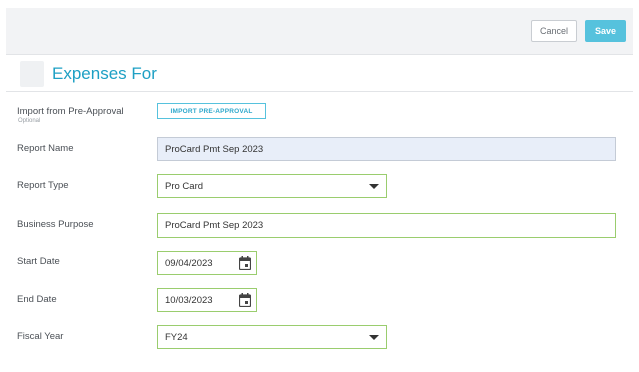  Describe the element at coordinates (386, 149) in the screenshot. I see `report-name-field: ProCard Pmt Sep 2023` at that location.